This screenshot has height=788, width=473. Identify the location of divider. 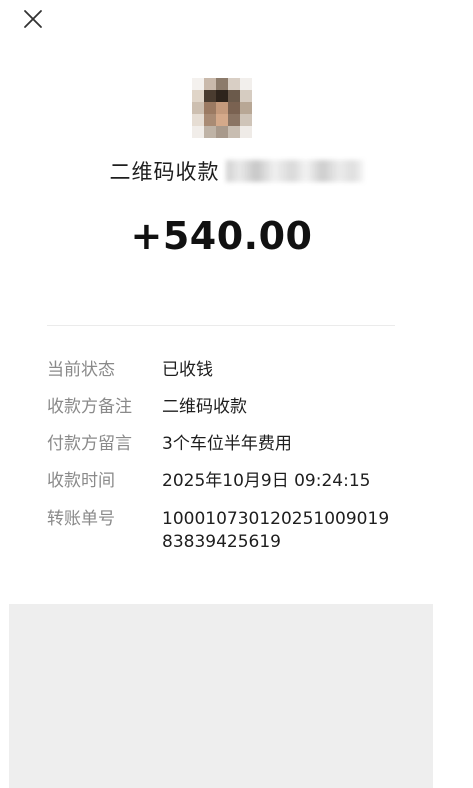
(221, 325).